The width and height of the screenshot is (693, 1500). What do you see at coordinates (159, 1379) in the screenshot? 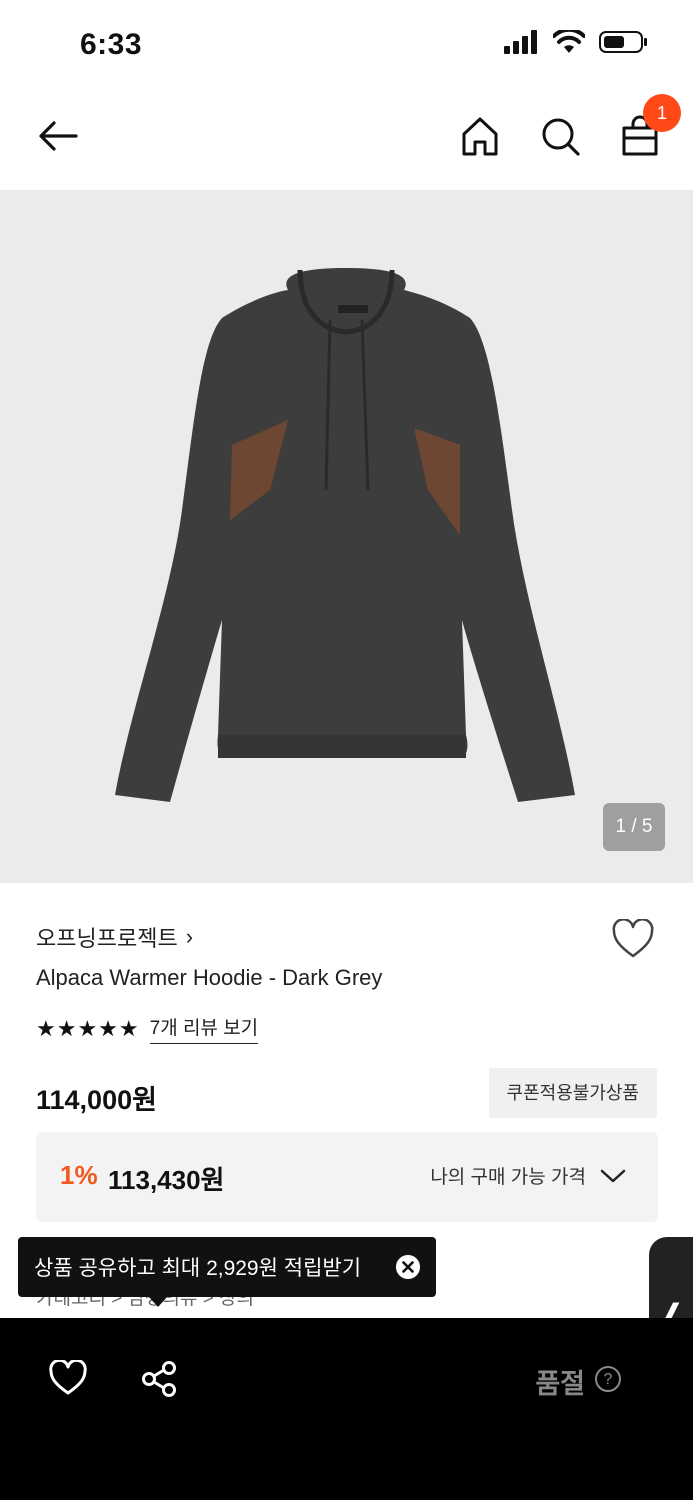
I see `share-icon` at bounding box center [159, 1379].